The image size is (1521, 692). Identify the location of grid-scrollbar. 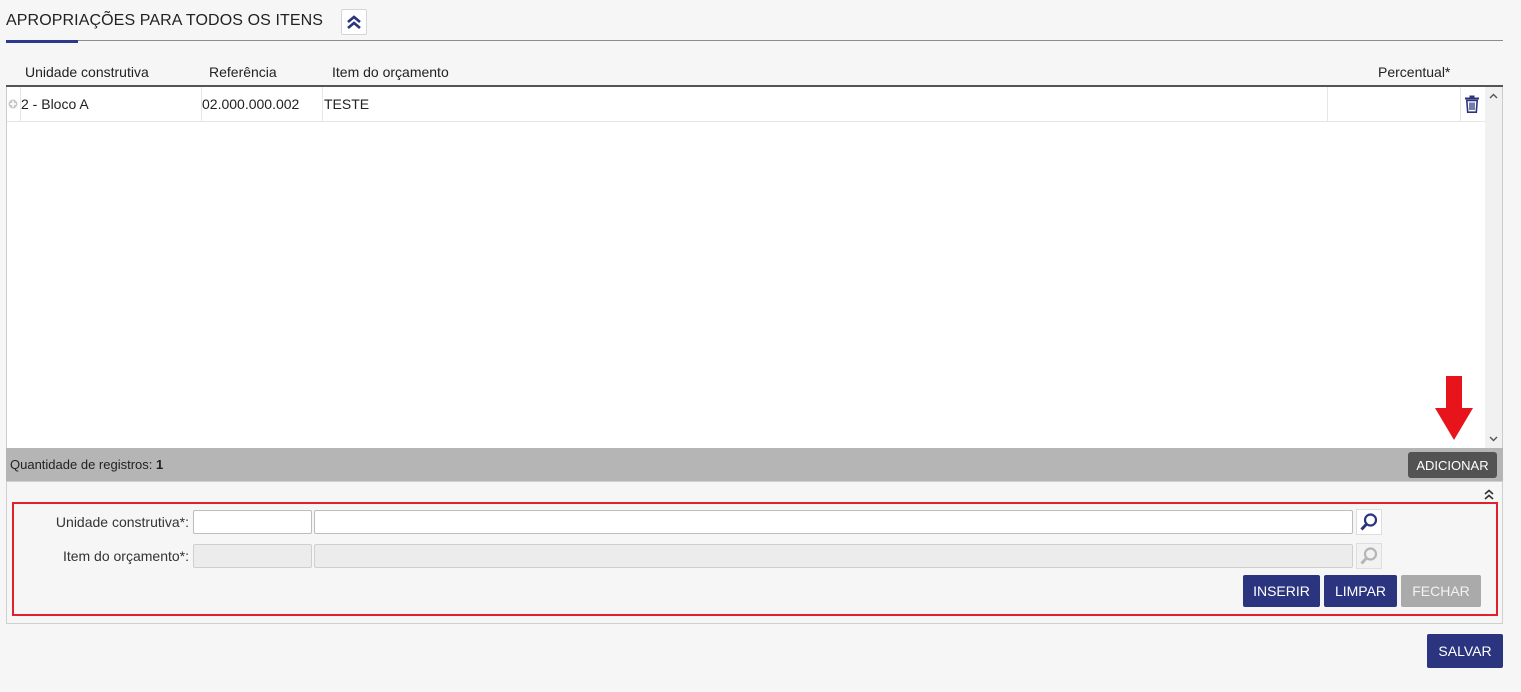
(1493, 267).